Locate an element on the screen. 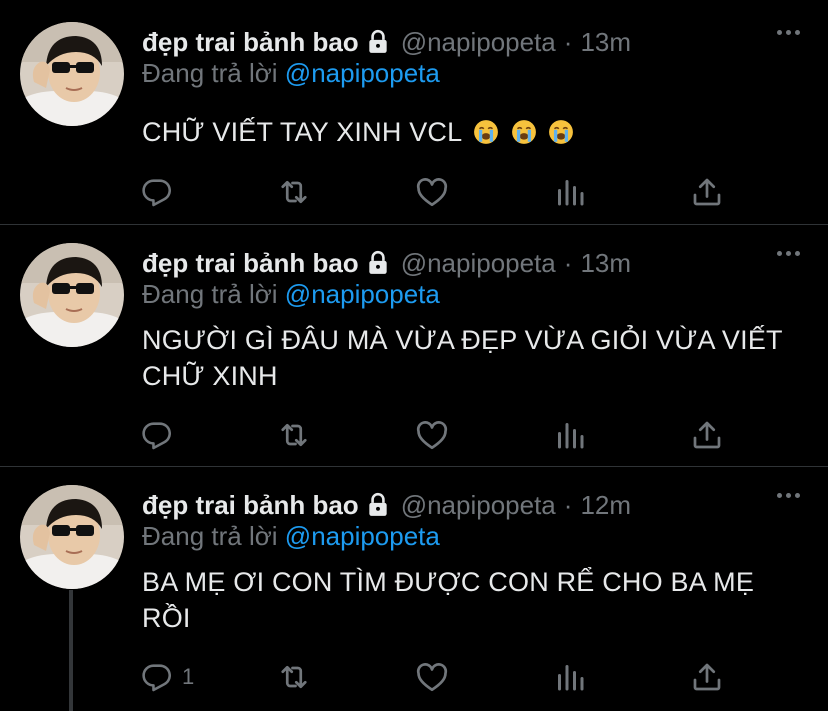  tweet-header: đẹp trai bảnh bao @napipopeta · 12m is located at coordinates (386, 505).